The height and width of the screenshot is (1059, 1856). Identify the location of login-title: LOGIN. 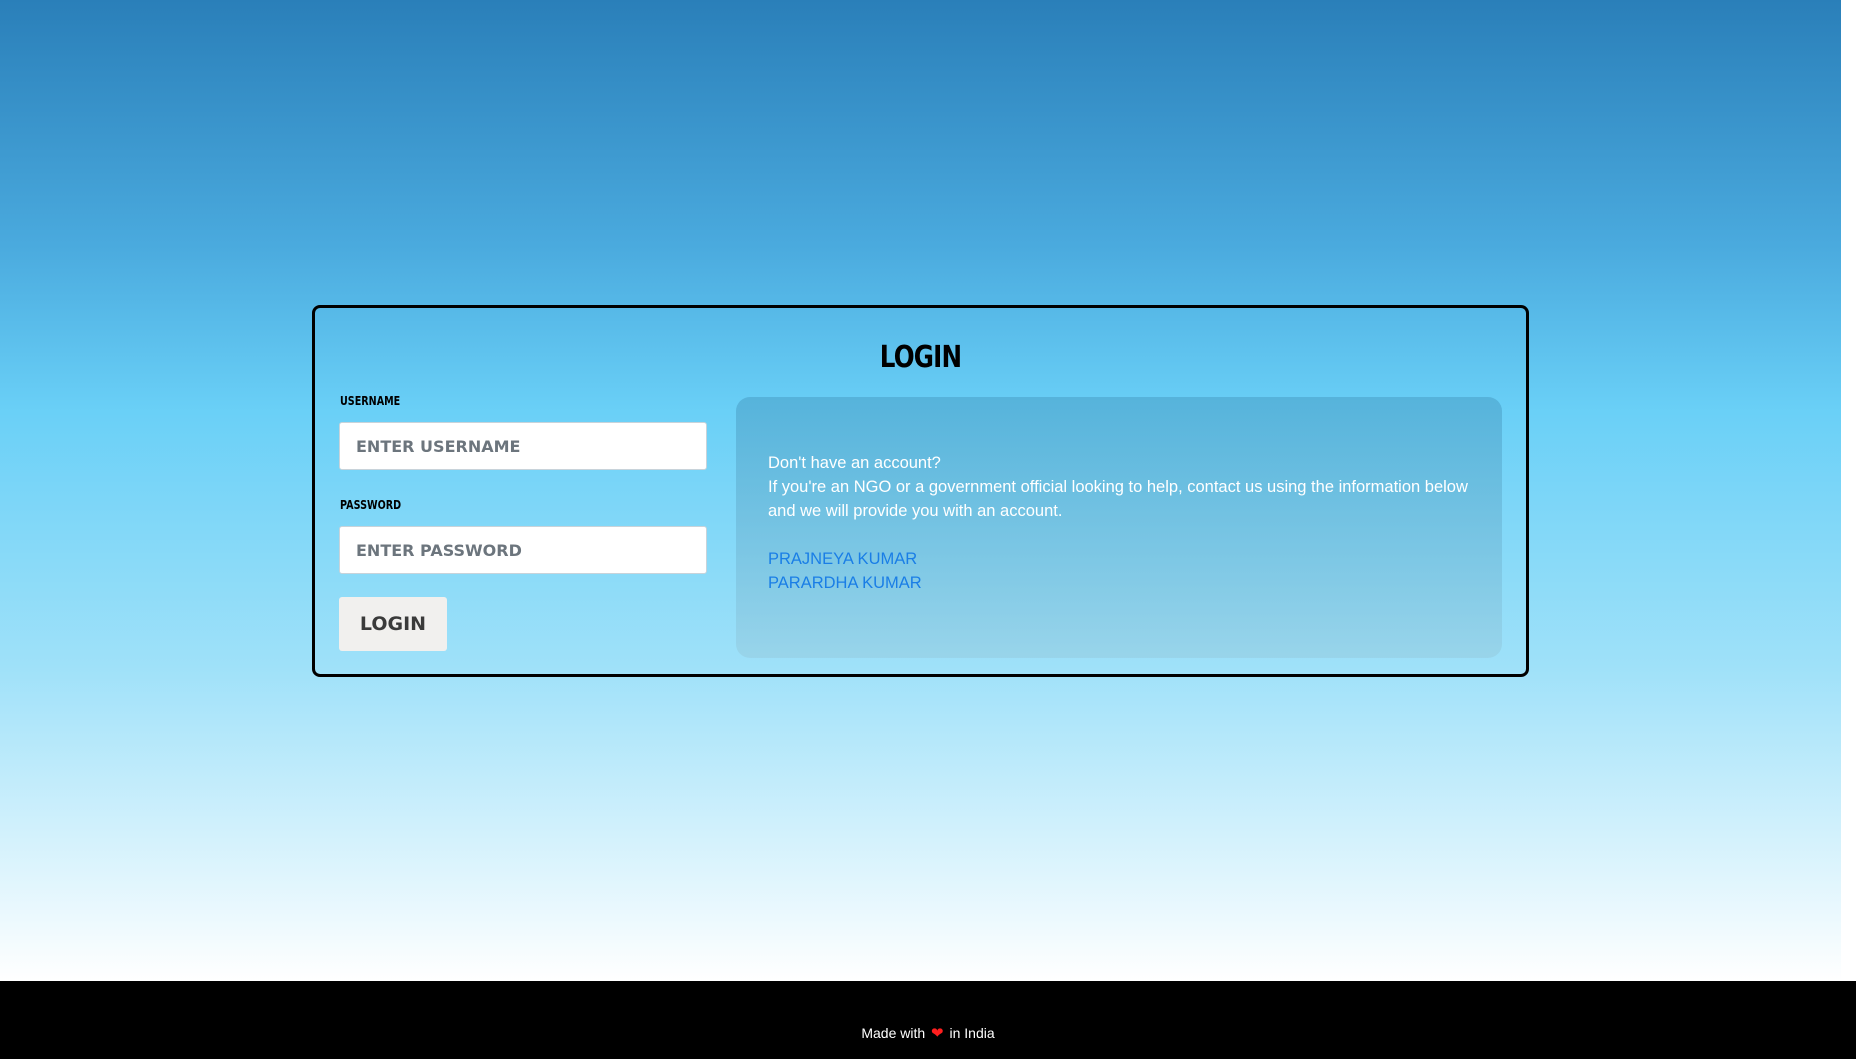
(920, 357).